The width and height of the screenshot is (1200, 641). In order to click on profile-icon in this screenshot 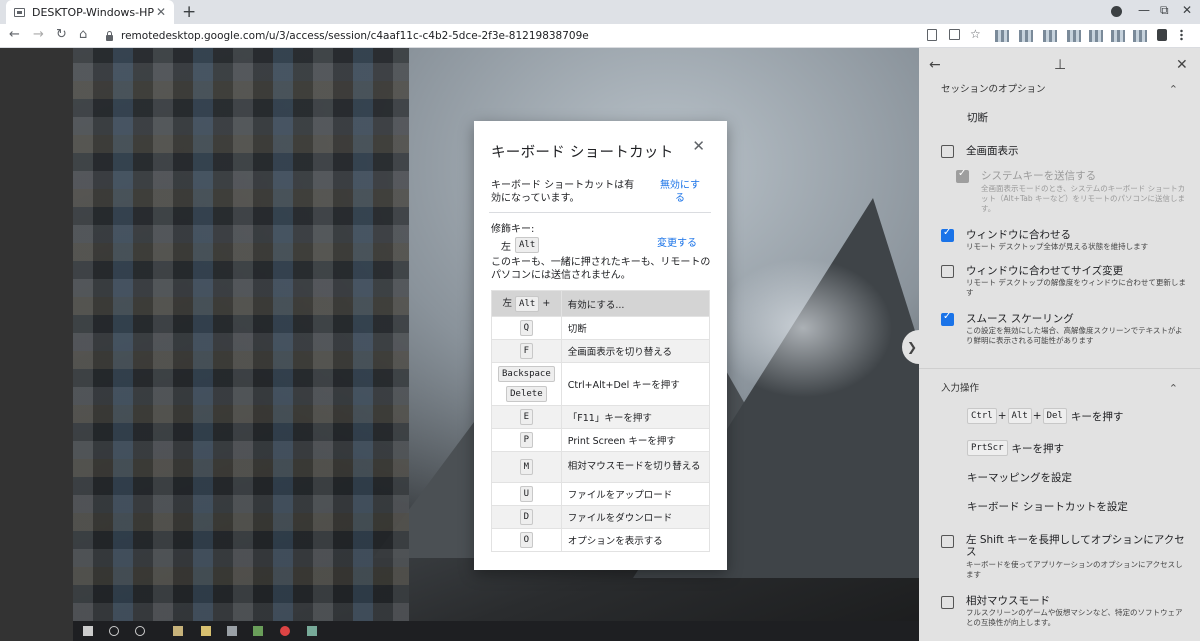, I will do `click(1116, 11)`.